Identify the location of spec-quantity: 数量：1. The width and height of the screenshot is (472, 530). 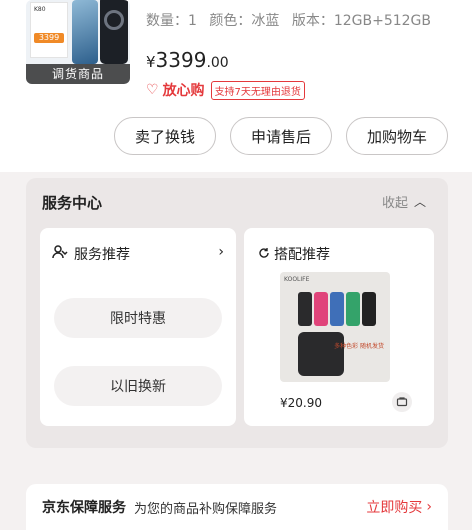
(171, 21).